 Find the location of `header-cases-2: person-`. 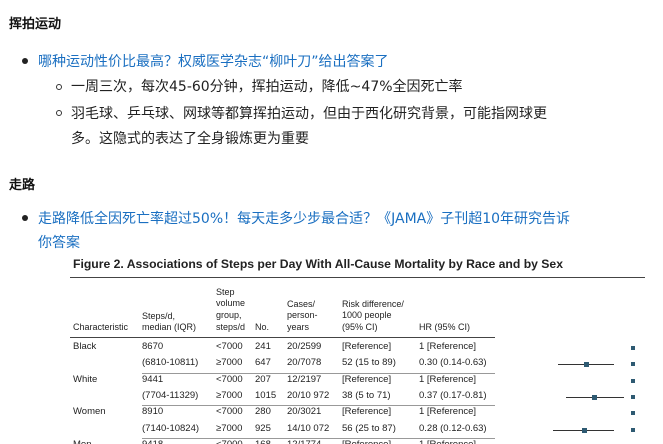

header-cases-2: person- is located at coordinates (302, 315).